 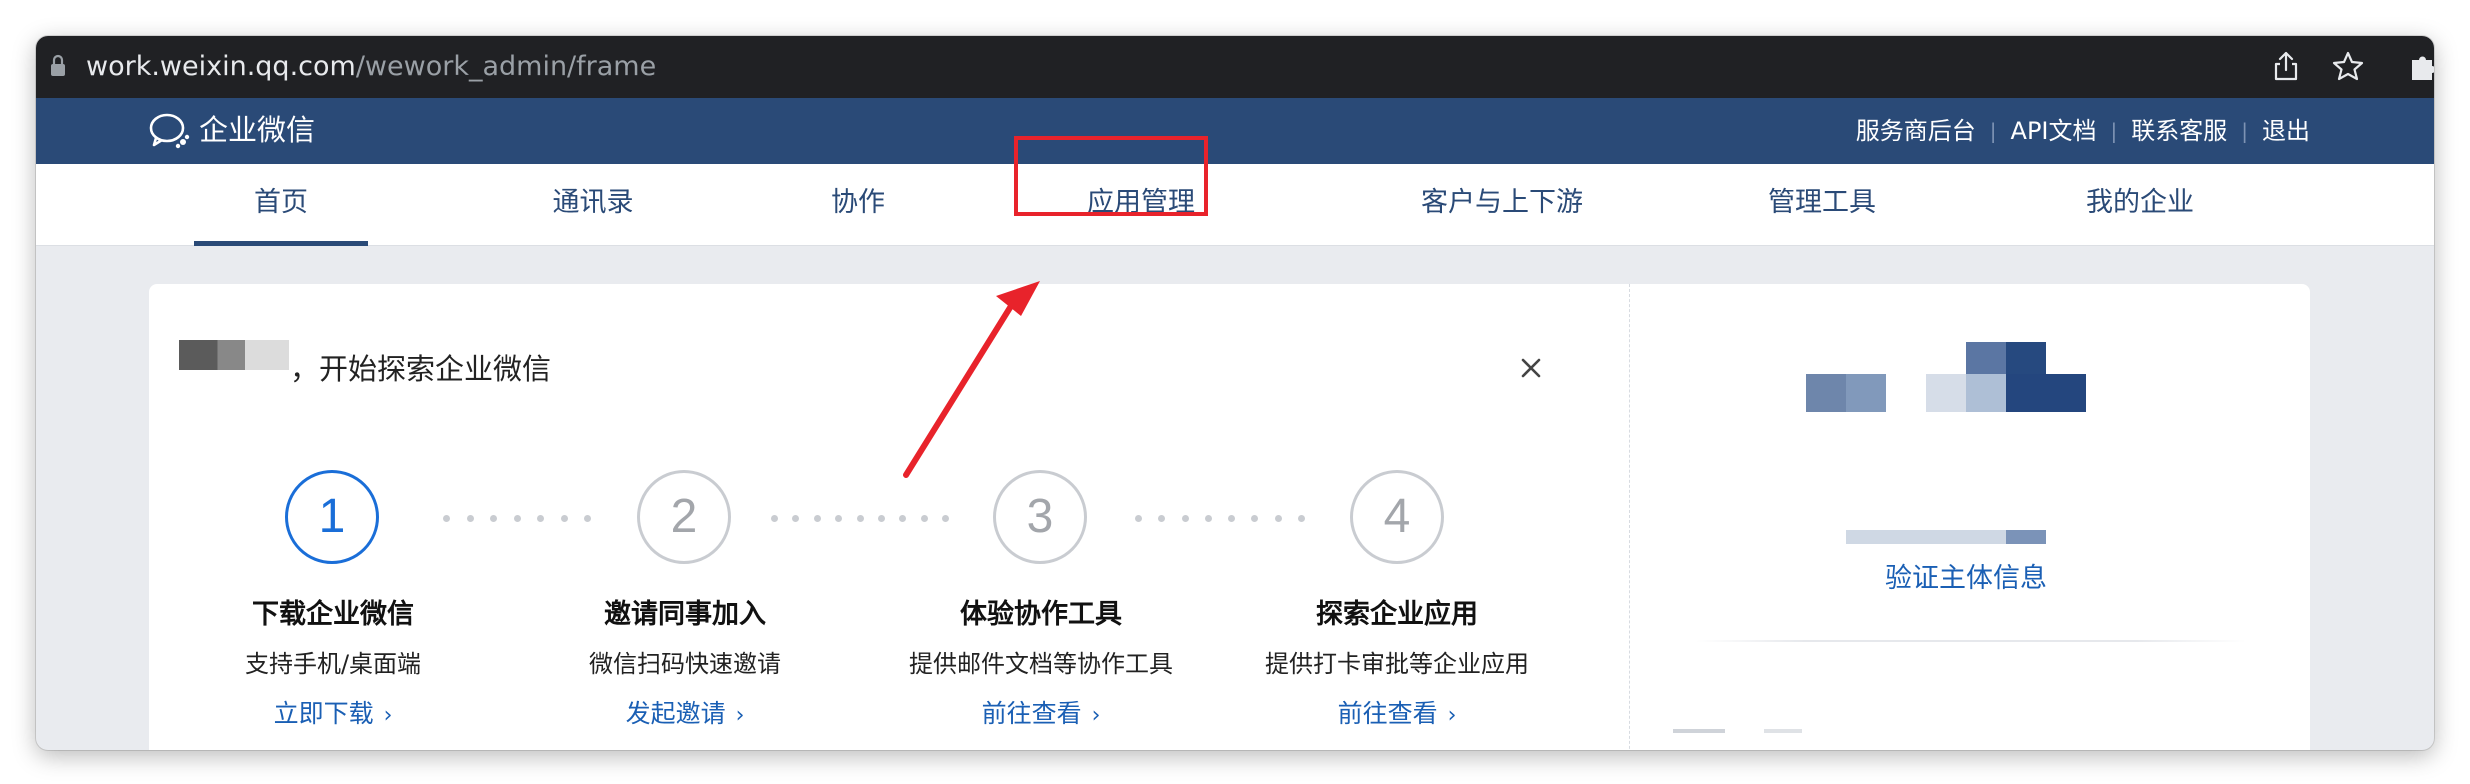 I want to click on share-icon, so click(x=2286, y=66).